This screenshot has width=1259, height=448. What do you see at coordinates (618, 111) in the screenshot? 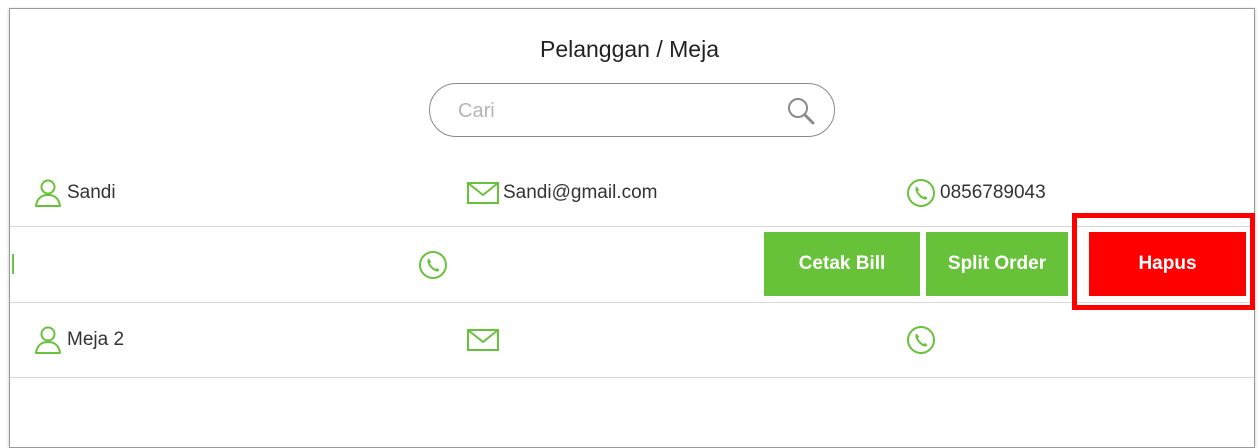
I see `search-input` at bounding box center [618, 111].